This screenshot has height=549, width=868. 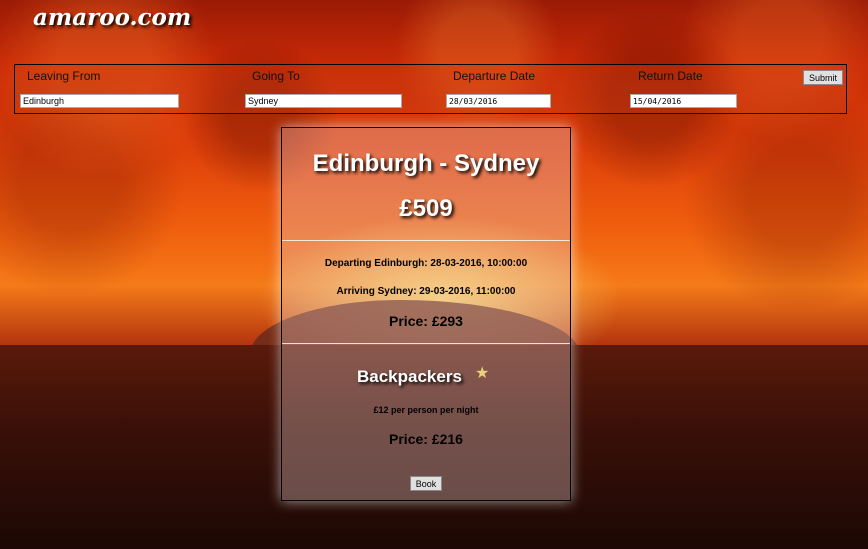 I want to click on flight-arriving: Arriving Sydney: 29-03-2016, 11:00:00, so click(x=426, y=291).